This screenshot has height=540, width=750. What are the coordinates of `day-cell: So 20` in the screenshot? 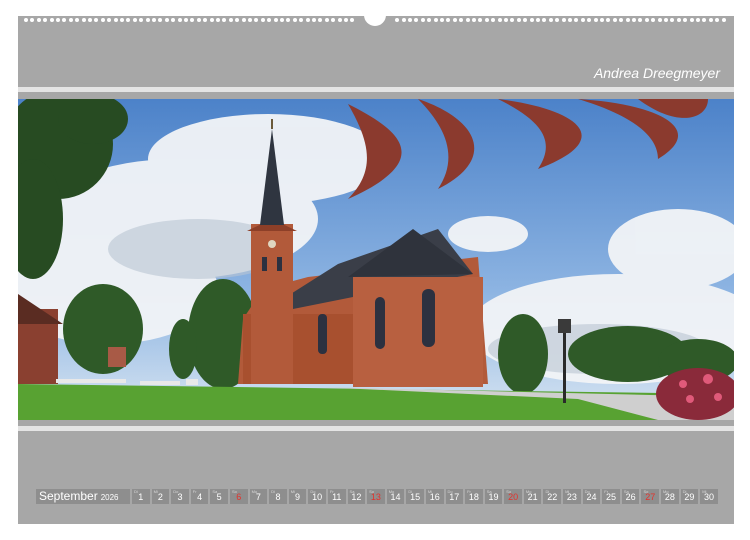 It's located at (513, 496).